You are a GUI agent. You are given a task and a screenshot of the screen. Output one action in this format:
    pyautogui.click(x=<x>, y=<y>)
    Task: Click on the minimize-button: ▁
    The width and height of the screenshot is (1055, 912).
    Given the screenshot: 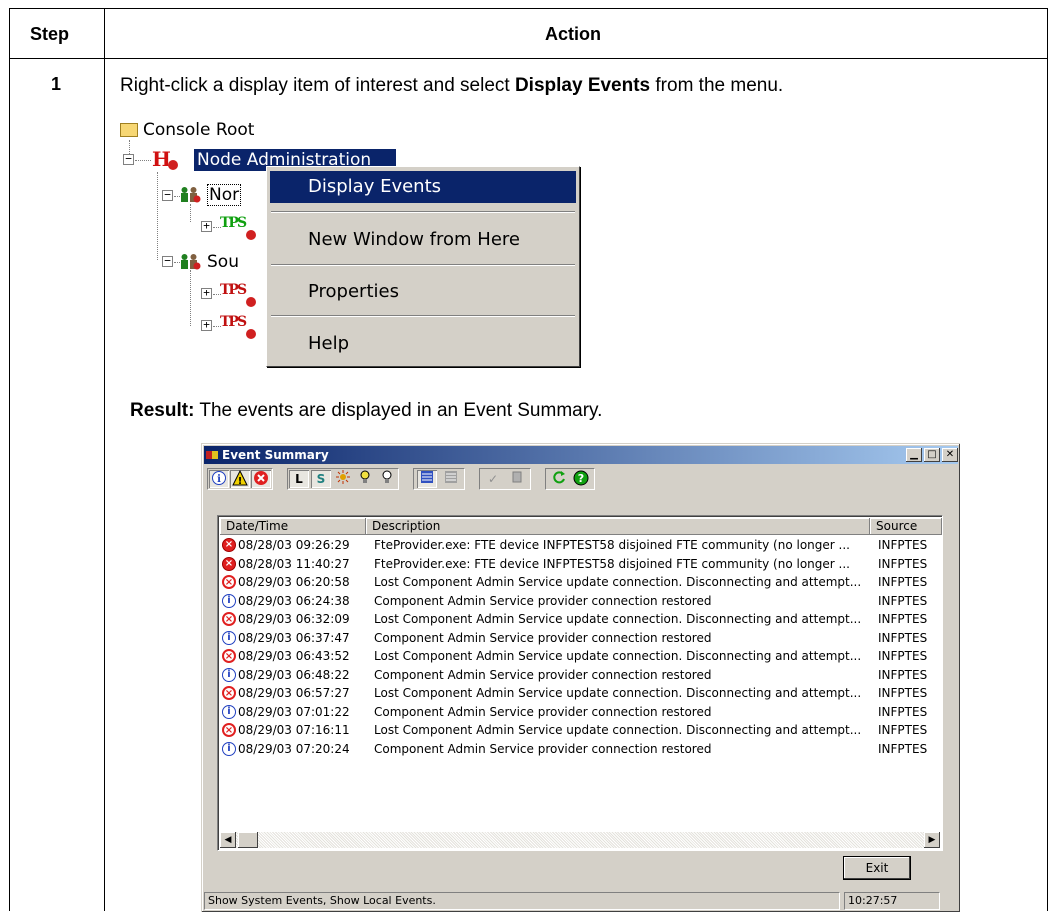 What is the action you would take?
    pyautogui.click(x=914, y=455)
    